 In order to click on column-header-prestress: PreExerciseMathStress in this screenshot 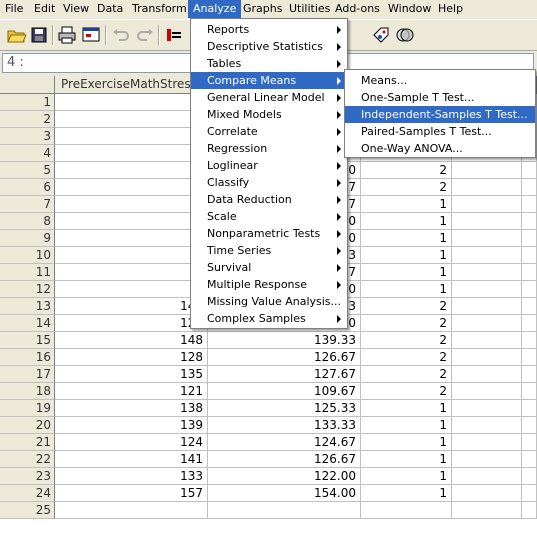, I will do `click(131, 85)`.